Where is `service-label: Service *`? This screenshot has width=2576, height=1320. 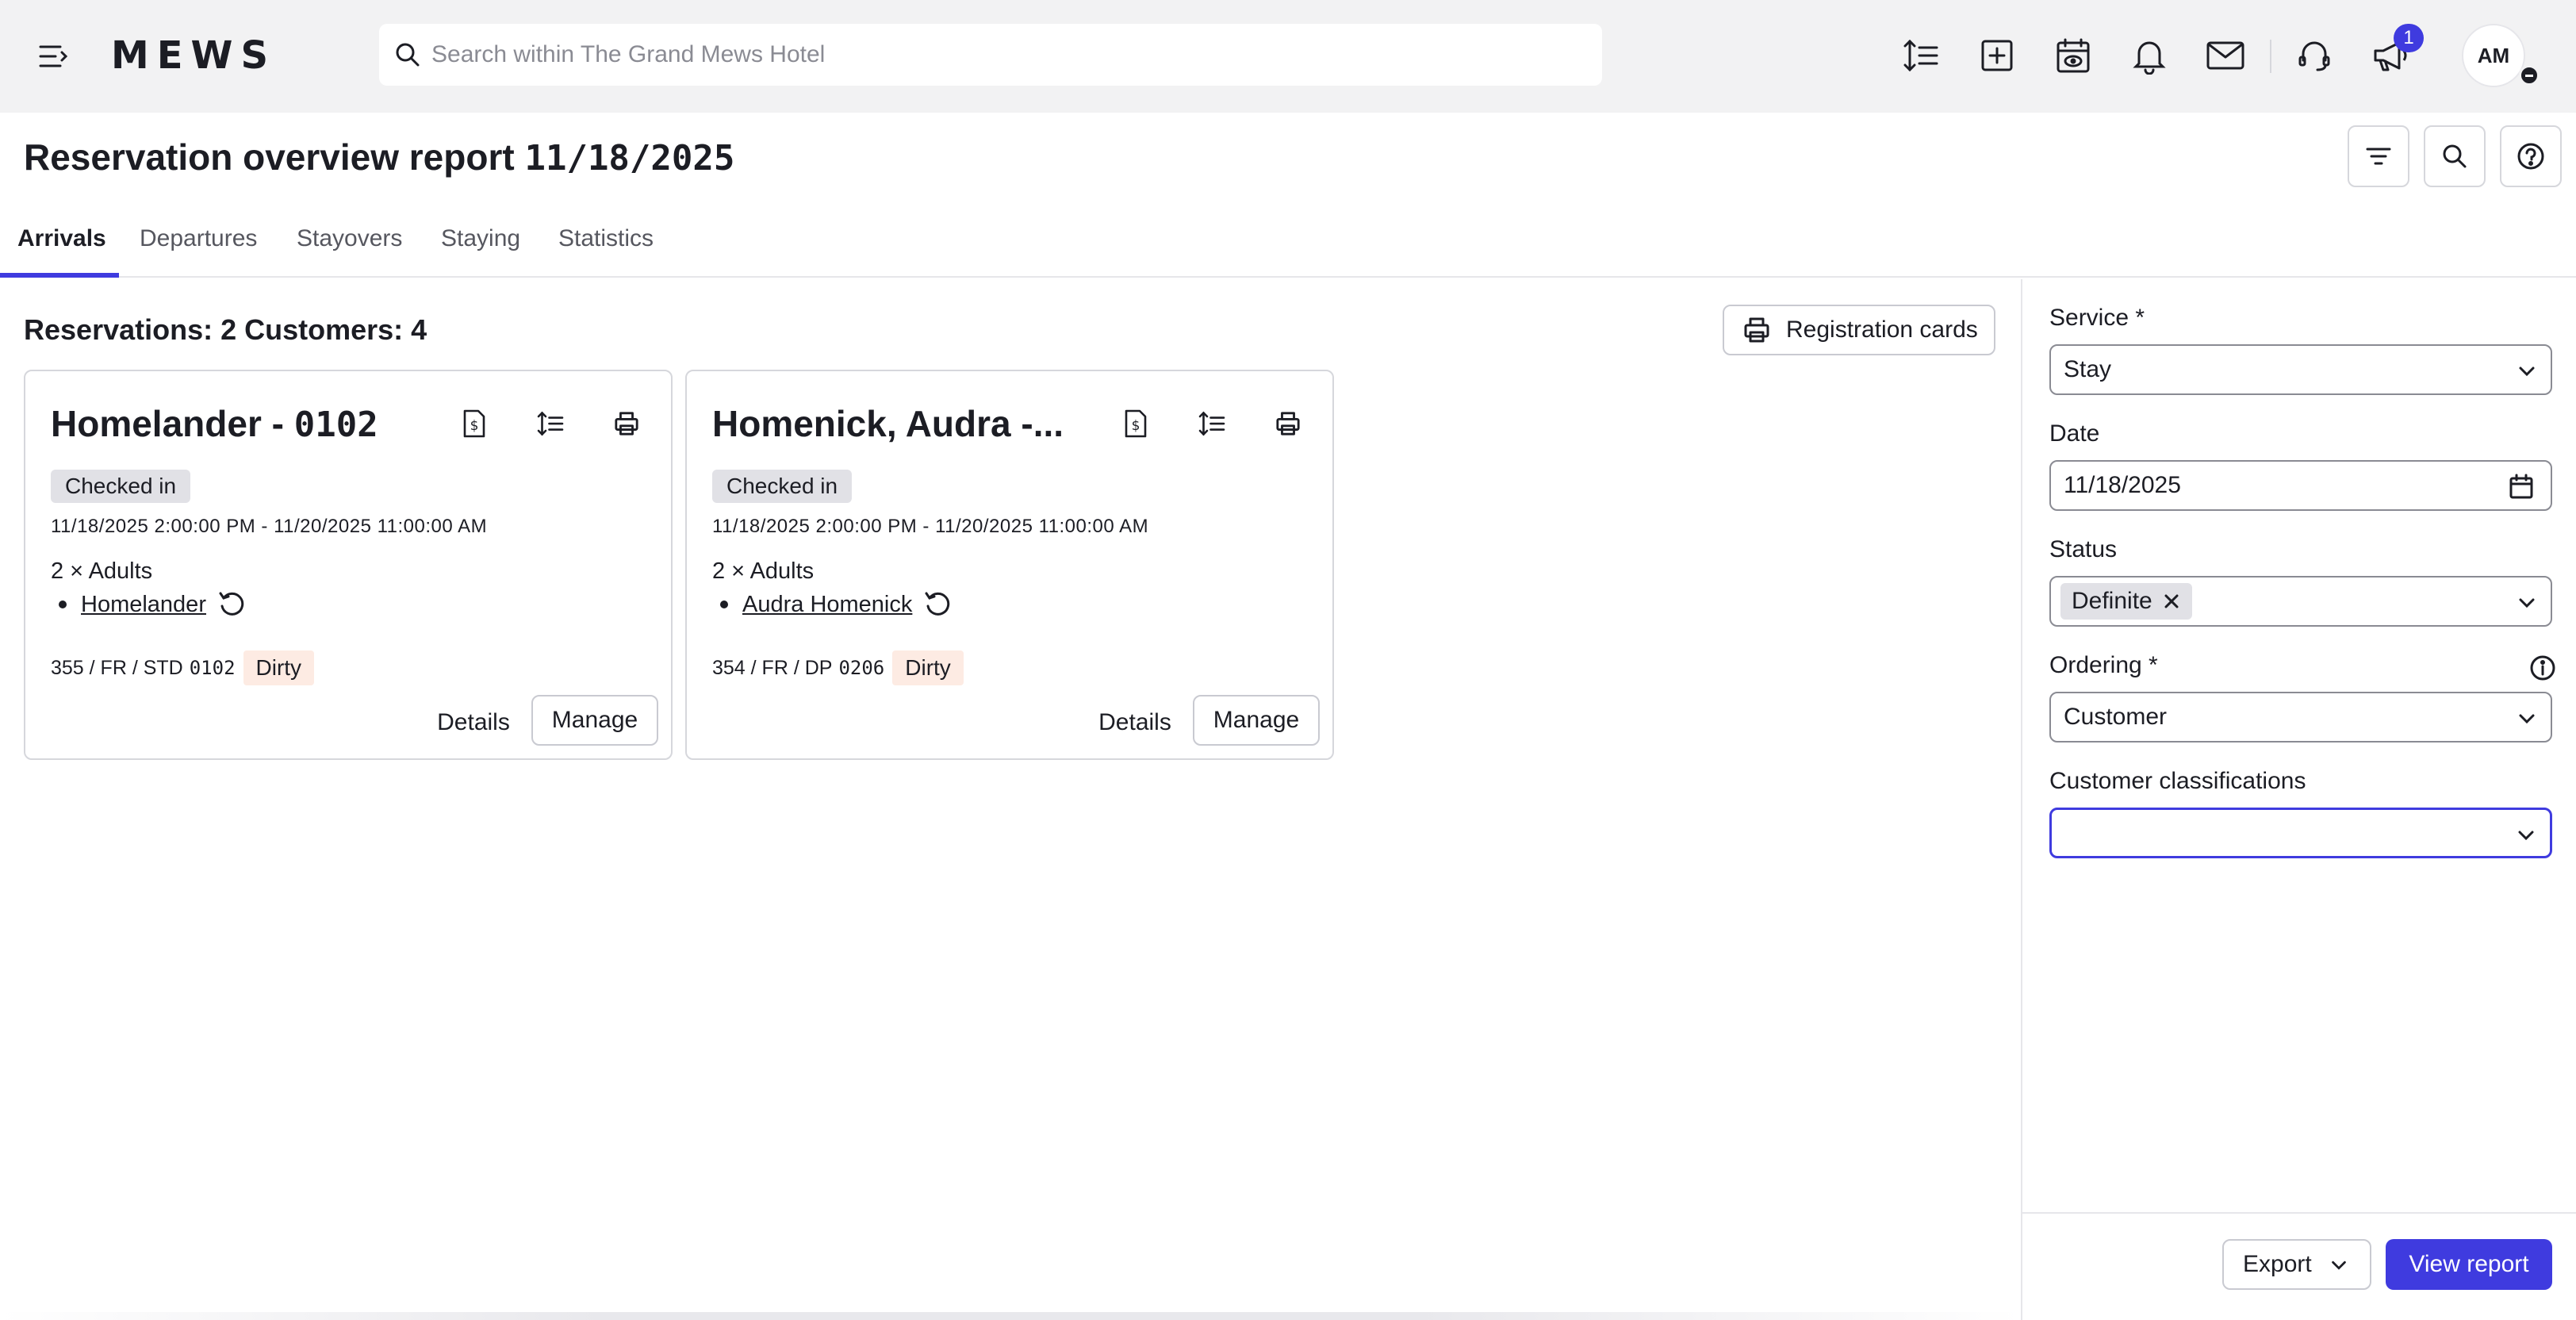
service-label: Service * is located at coordinates (2097, 318).